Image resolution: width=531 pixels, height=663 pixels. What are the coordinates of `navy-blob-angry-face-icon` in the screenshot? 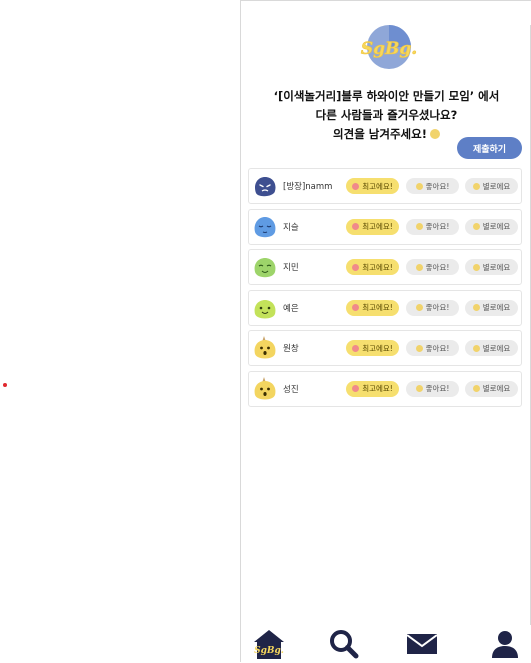 It's located at (265, 187).